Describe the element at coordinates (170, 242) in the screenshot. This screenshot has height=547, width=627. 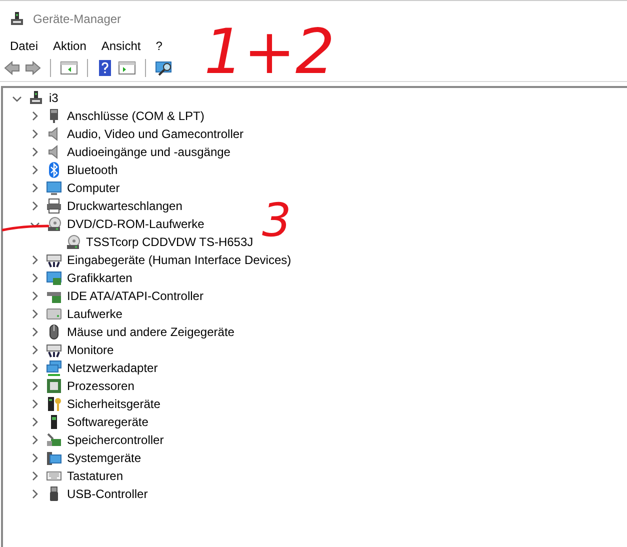
I see `tree-item: TSSTcorp CDDVDW TS-H653J` at that location.